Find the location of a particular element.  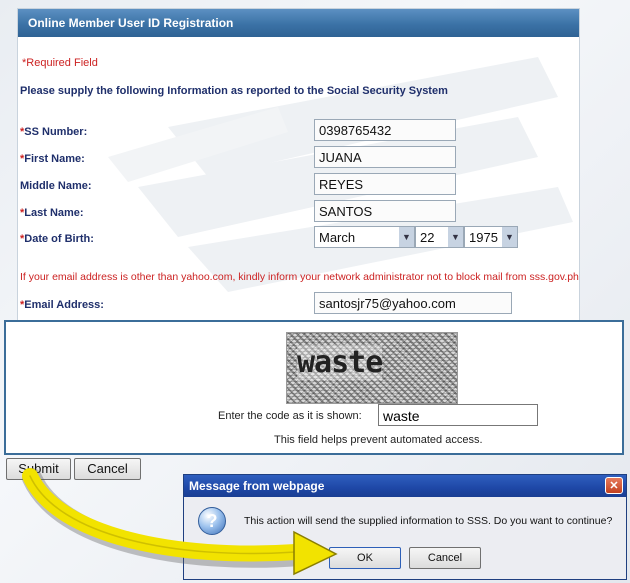

panel-title: Online Member User ID Registration is located at coordinates (298, 23).